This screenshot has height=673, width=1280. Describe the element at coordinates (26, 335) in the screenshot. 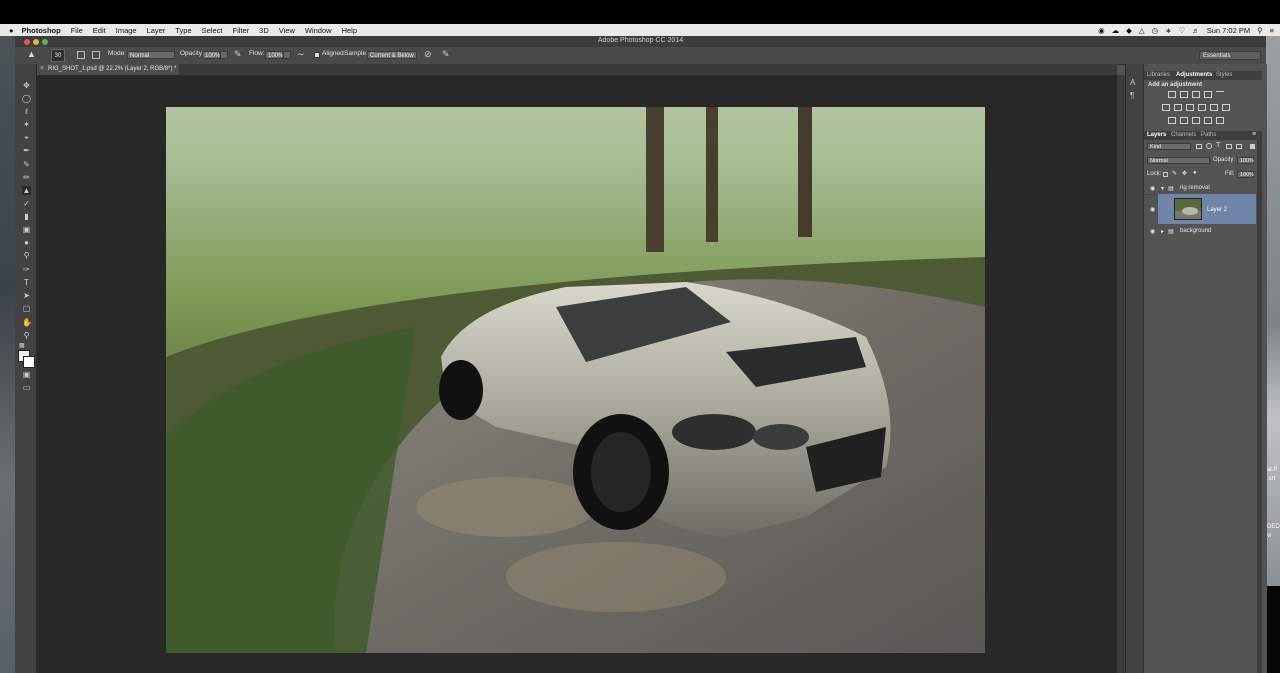

I see `zoom-tool-icon: ⚲` at that location.